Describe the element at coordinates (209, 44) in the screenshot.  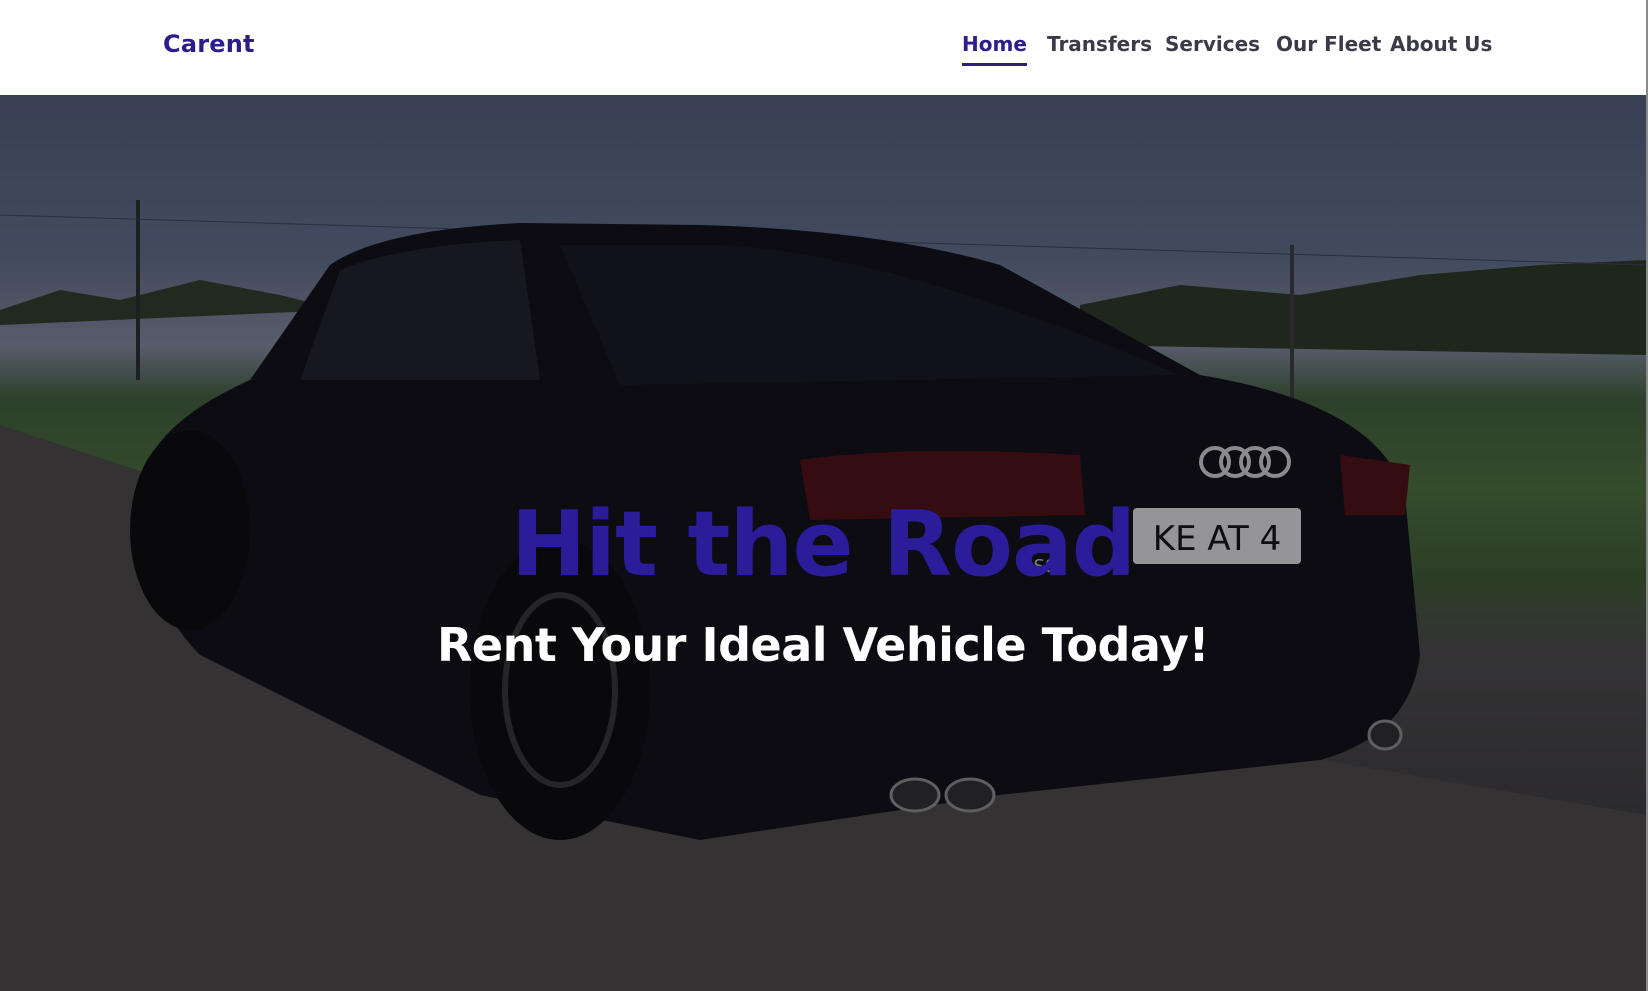
I see `brand-logo: Carent` at that location.